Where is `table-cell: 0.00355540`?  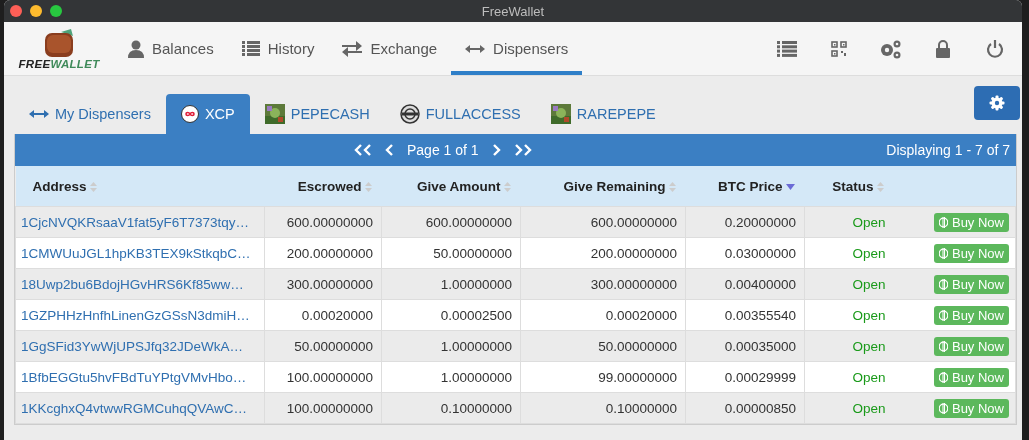 table-cell: 0.00355540 is located at coordinates (745, 315).